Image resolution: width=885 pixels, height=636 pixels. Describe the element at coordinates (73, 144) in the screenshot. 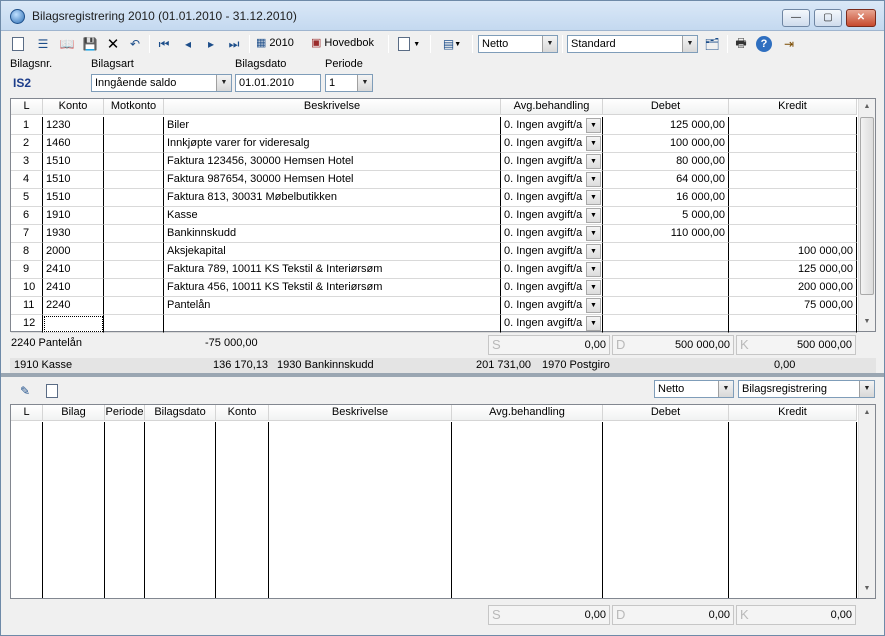

I see `entry-cell-konto: 1460` at that location.